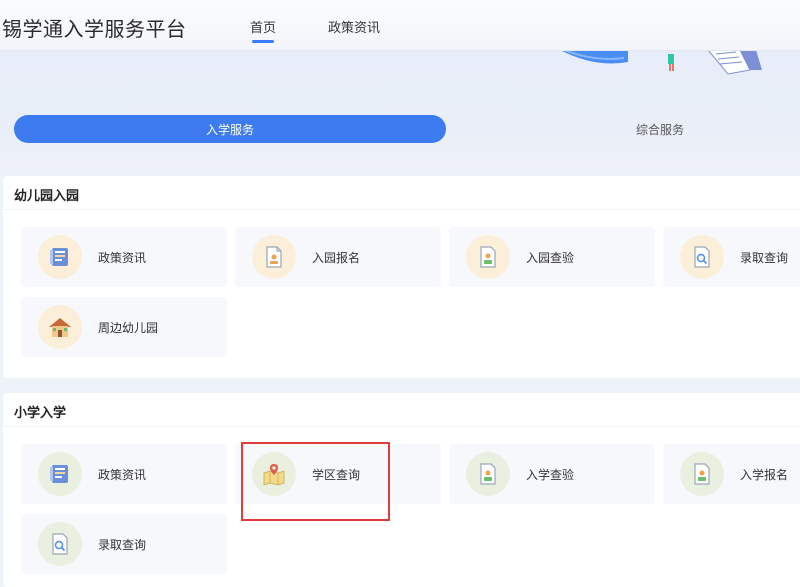 Image resolution: width=800 pixels, height=587 pixels. What do you see at coordinates (274, 474) in the screenshot?
I see `map-pin-icon` at bounding box center [274, 474].